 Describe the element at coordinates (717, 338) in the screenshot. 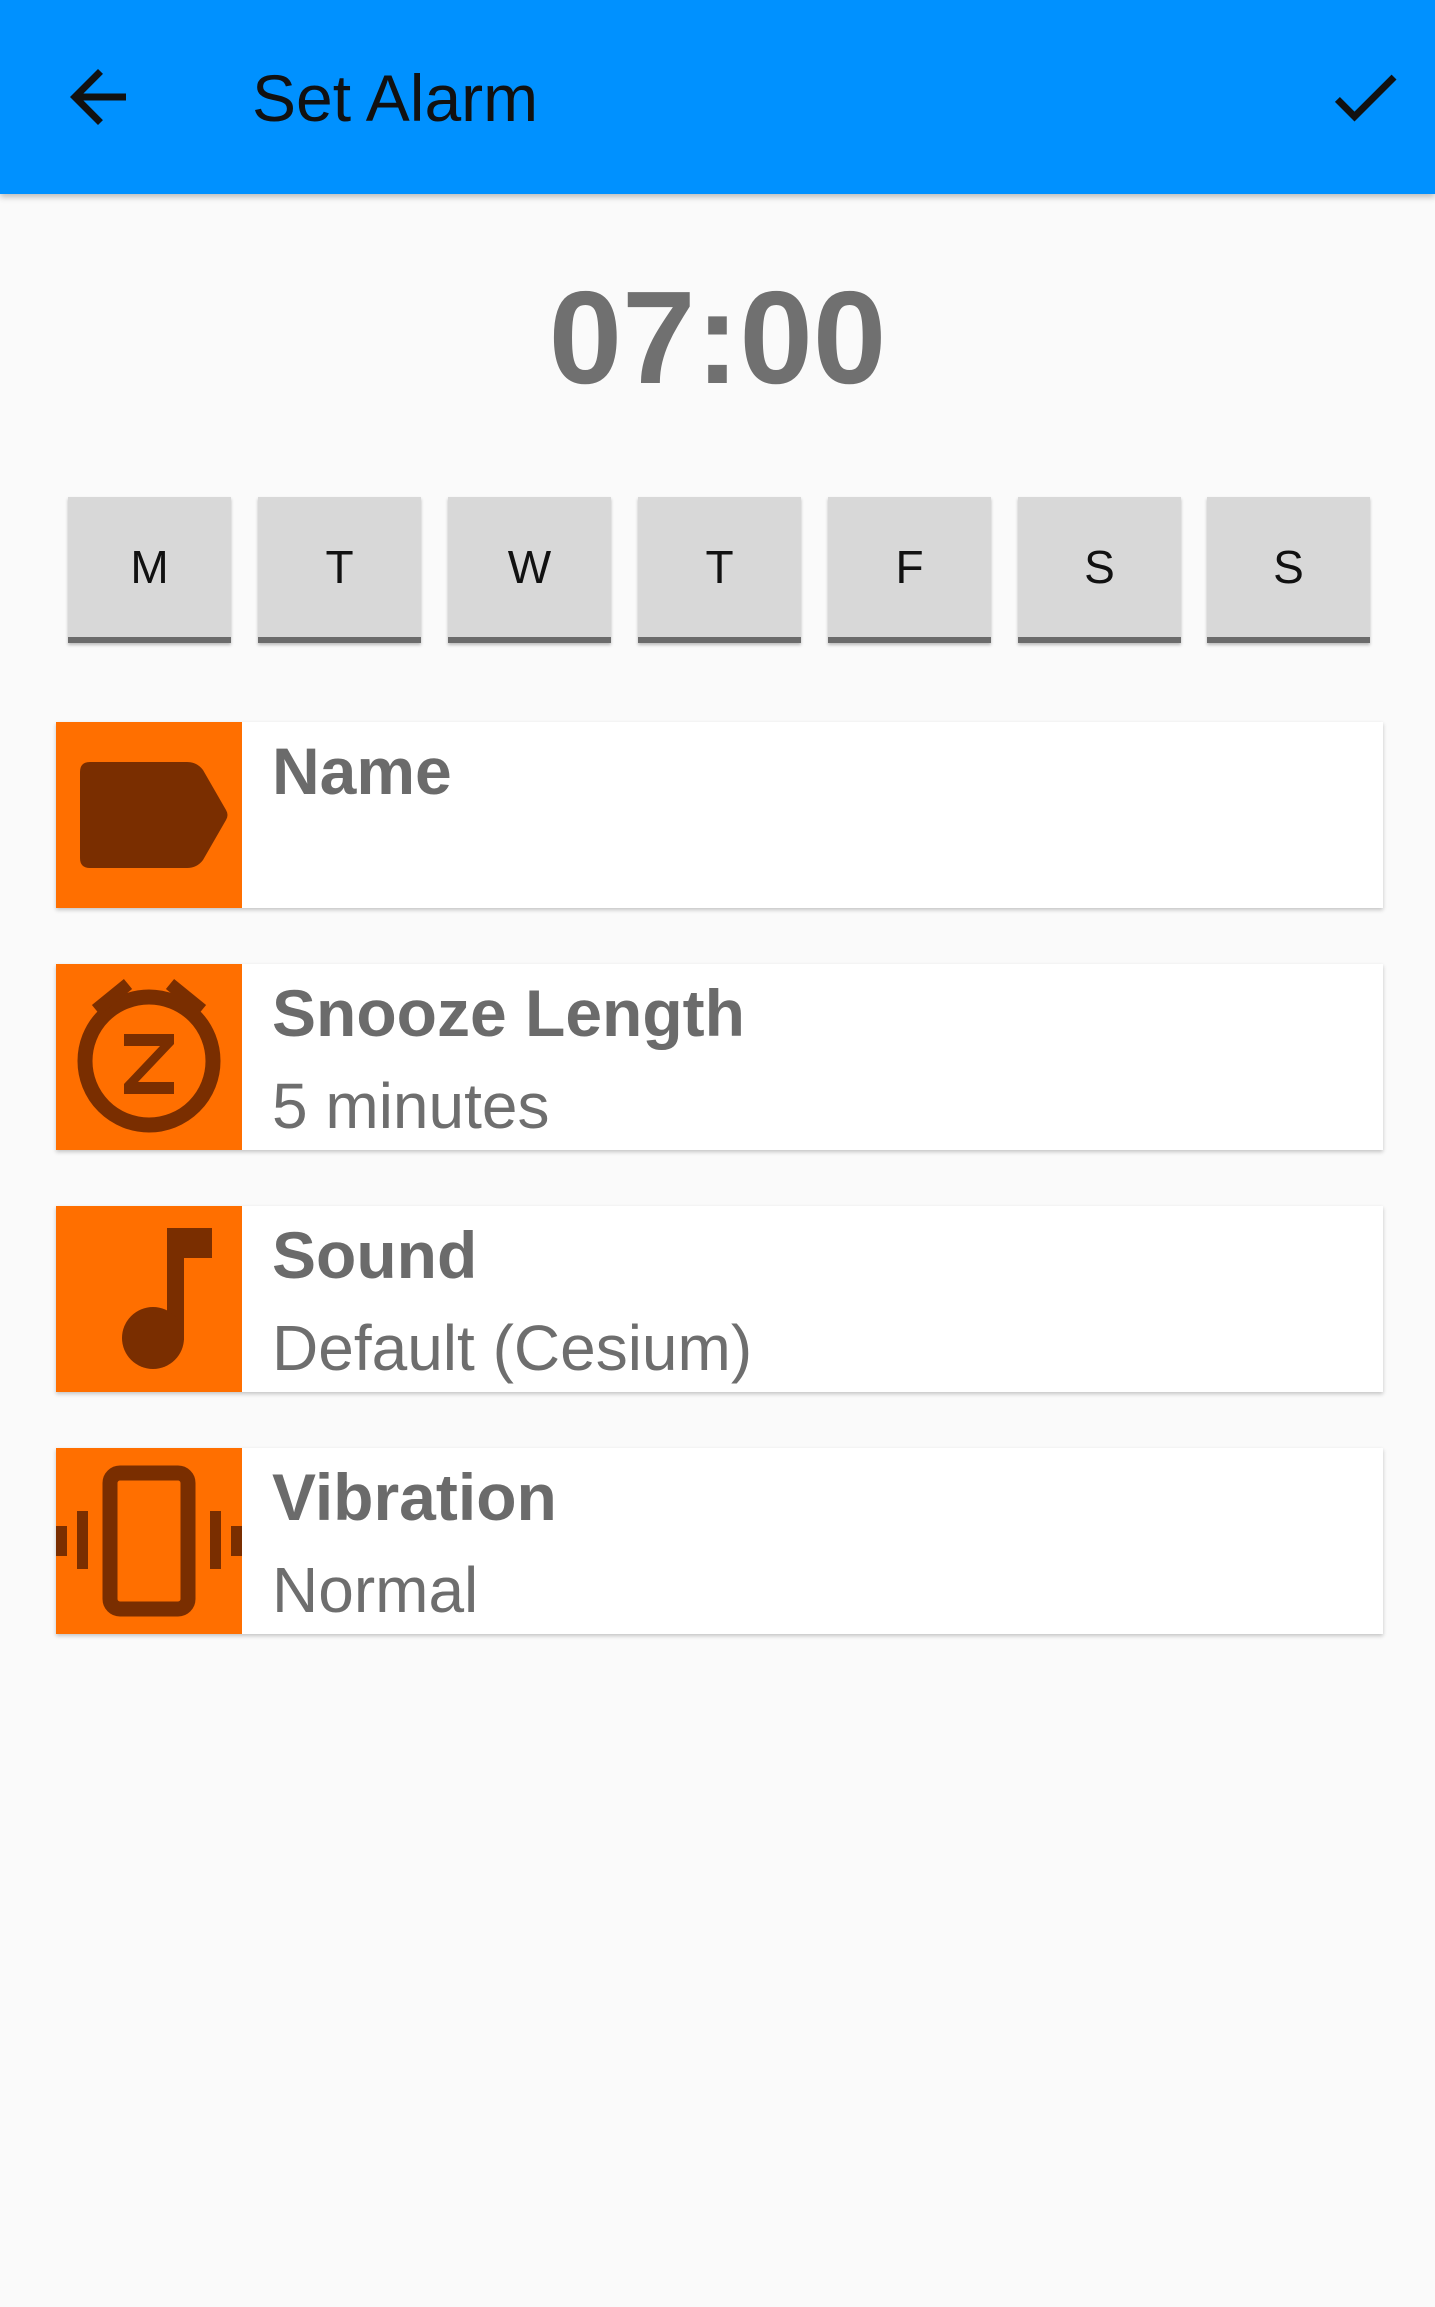

I see `alarm-time: 07:00` at that location.